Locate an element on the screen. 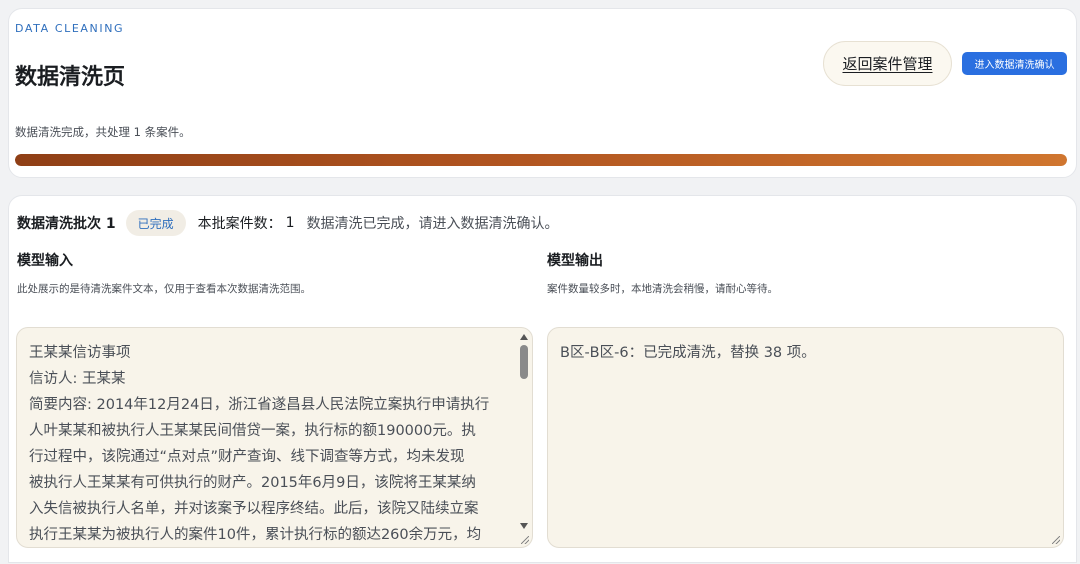 This screenshot has height=564, width=1080. input-text-line: 入失信被执行人名单，并对该案予以程序终结。此后，该院又陆续立案 is located at coordinates (254, 509).